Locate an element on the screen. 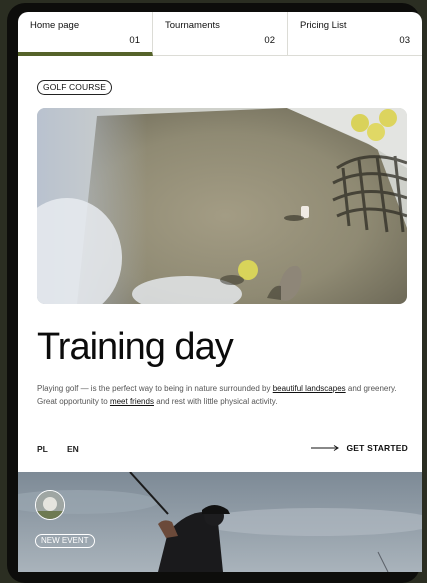 The image size is (427, 583). beautiful-landscapes-link: beautiful landscapes is located at coordinates (309, 388).